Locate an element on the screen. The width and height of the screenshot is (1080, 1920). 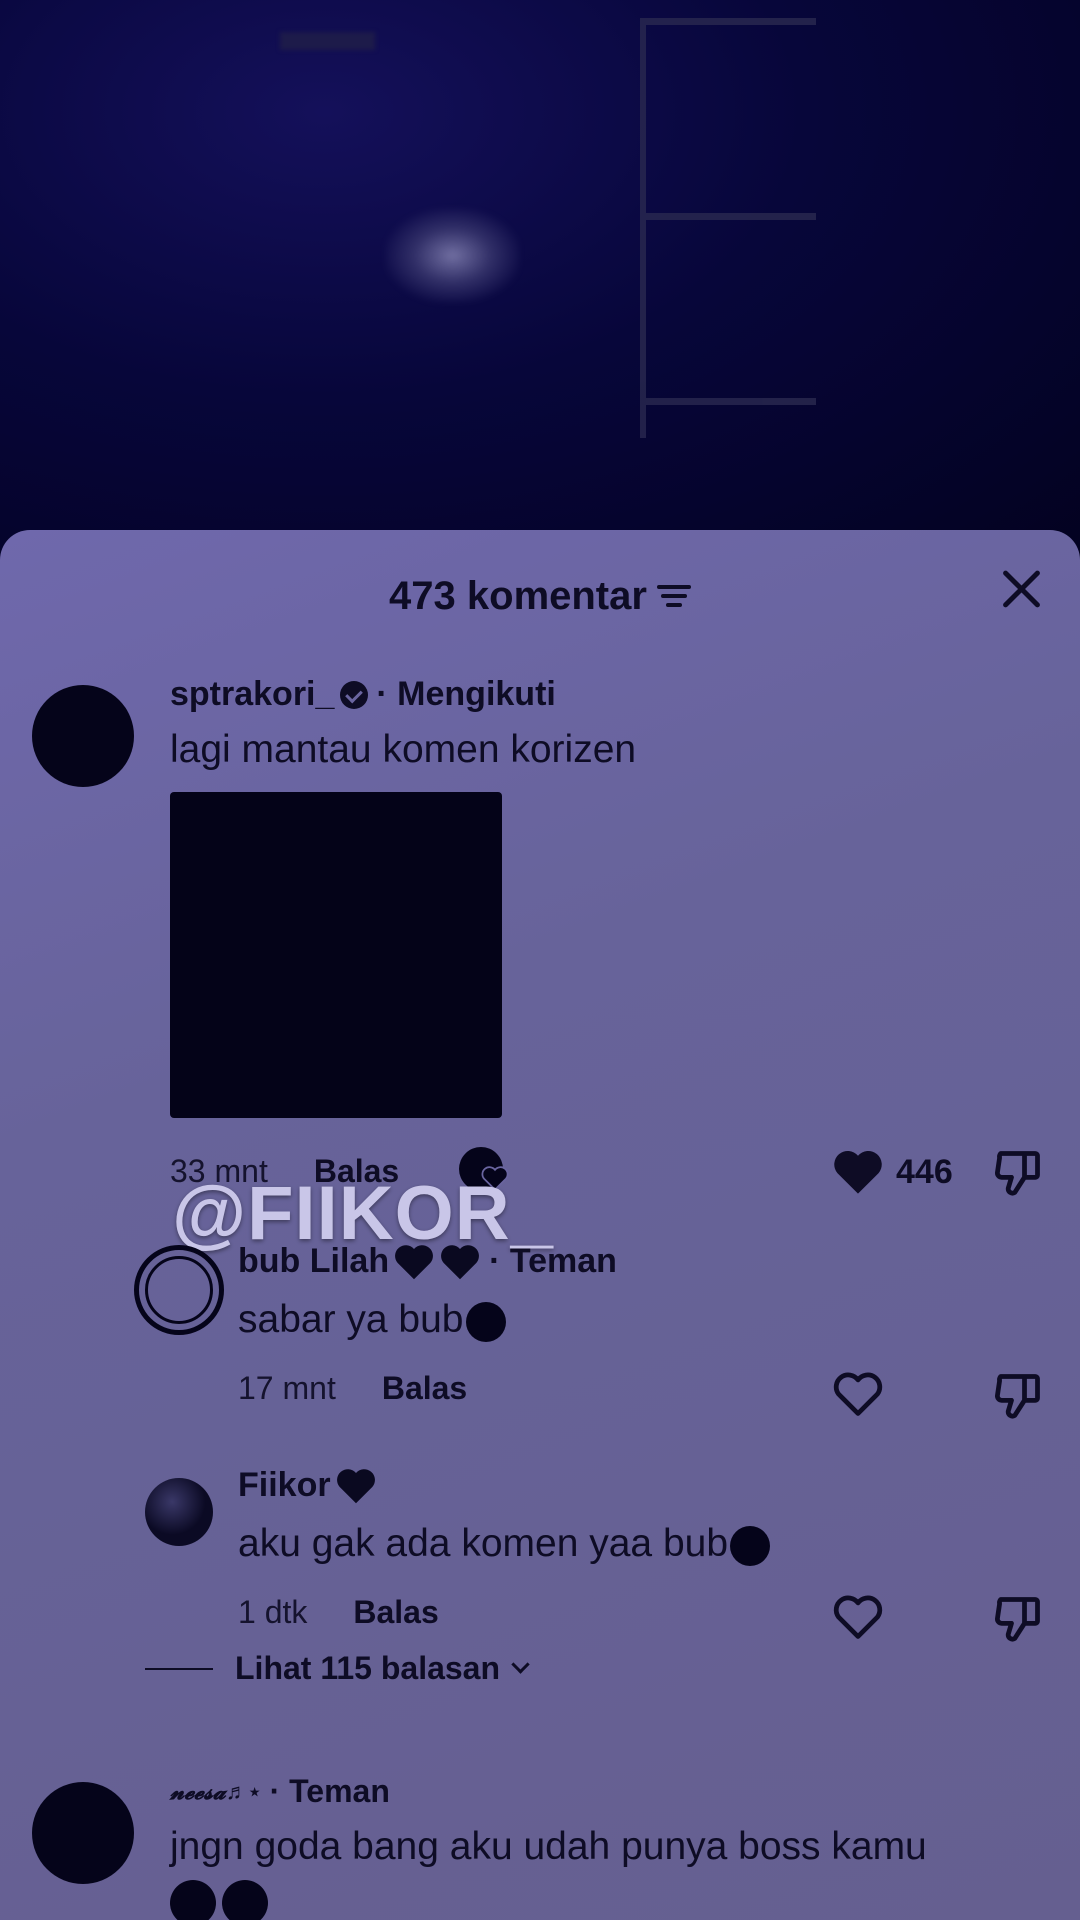
reply-meta: 17 mnt Balas is located at coordinates (352, 1388).